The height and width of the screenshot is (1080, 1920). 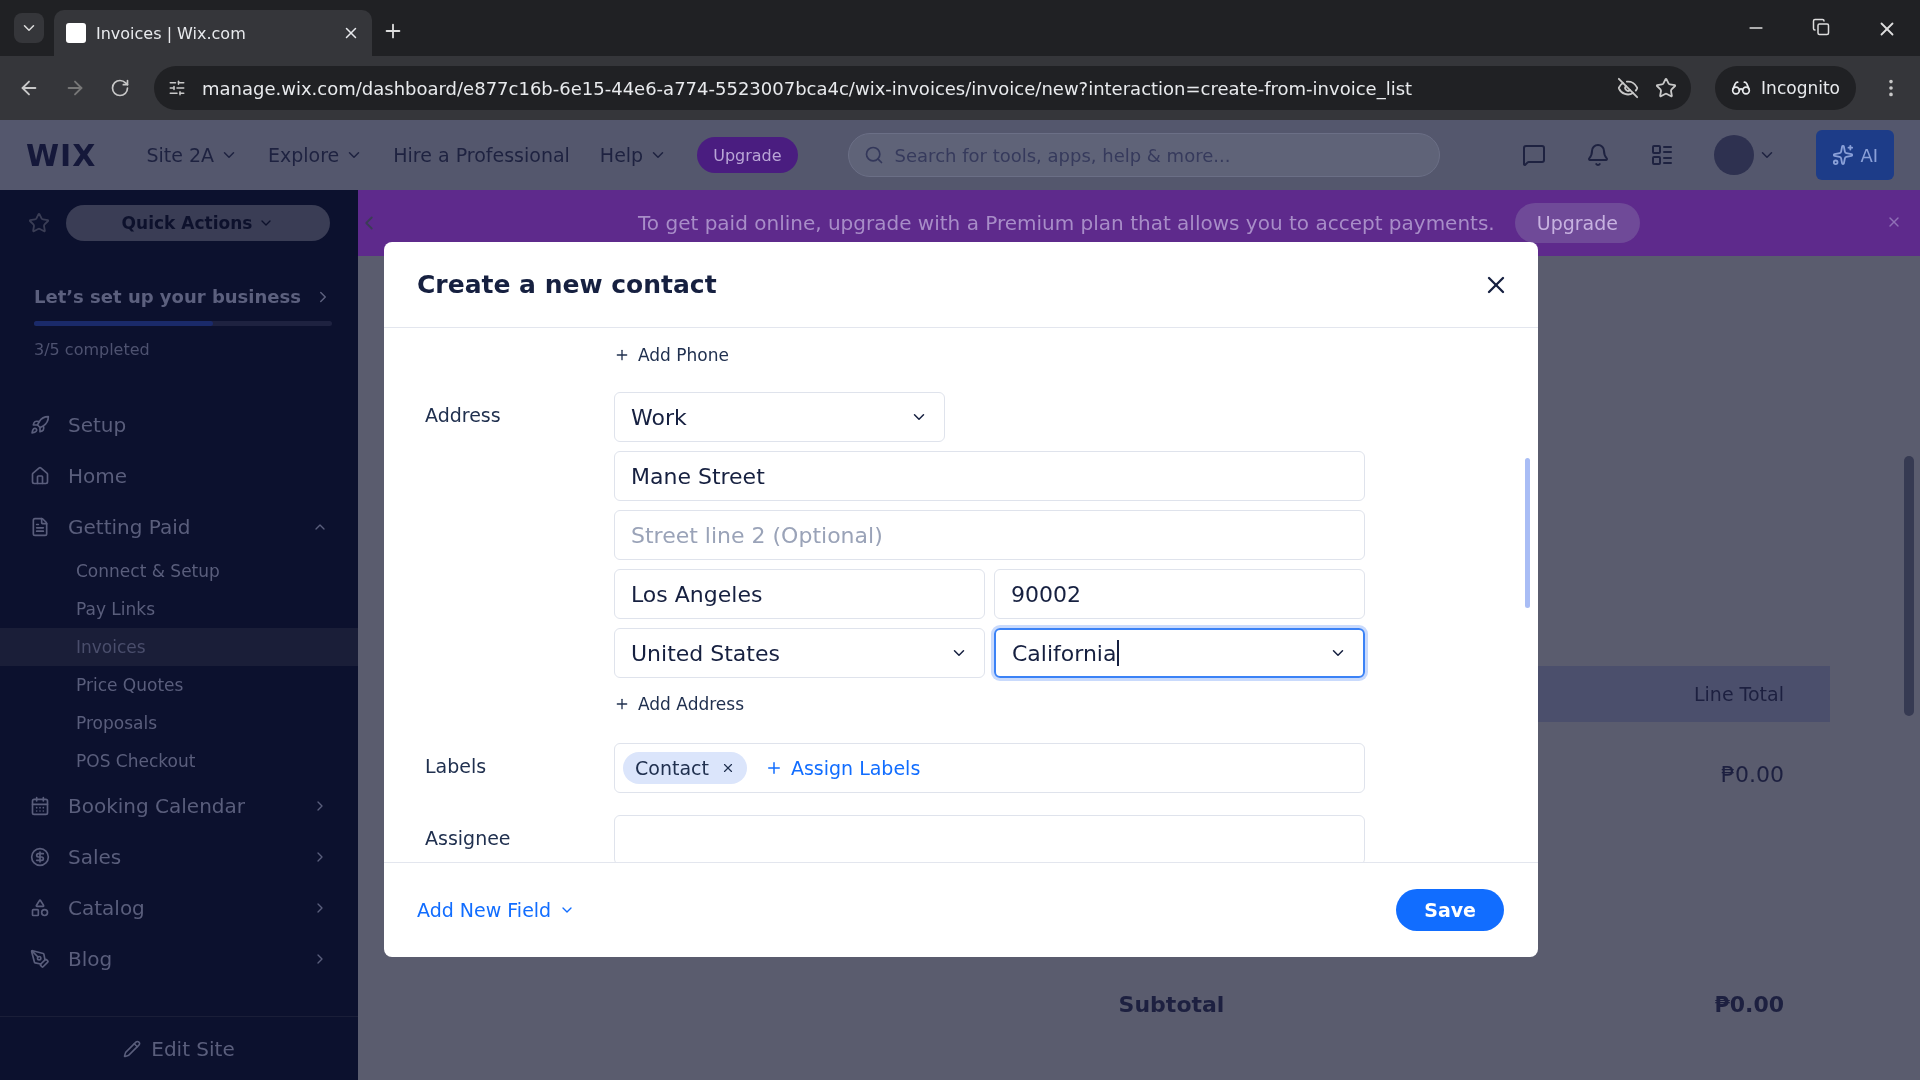 I want to click on sidebar-item: Catalog, so click(x=179, y=907).